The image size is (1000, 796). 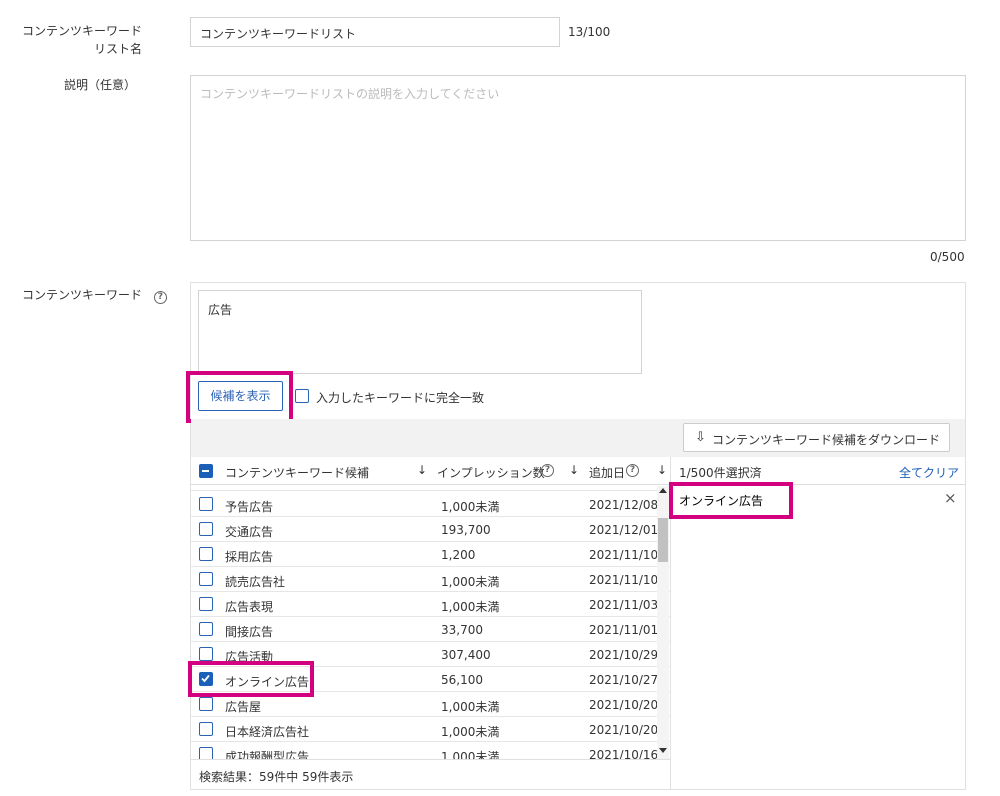 What do you see at coordinates (430, 604) in the screenshot?
I see `table-row: 広告表現 1,000未満 2021/11/03` at bounding box center [430, 604].